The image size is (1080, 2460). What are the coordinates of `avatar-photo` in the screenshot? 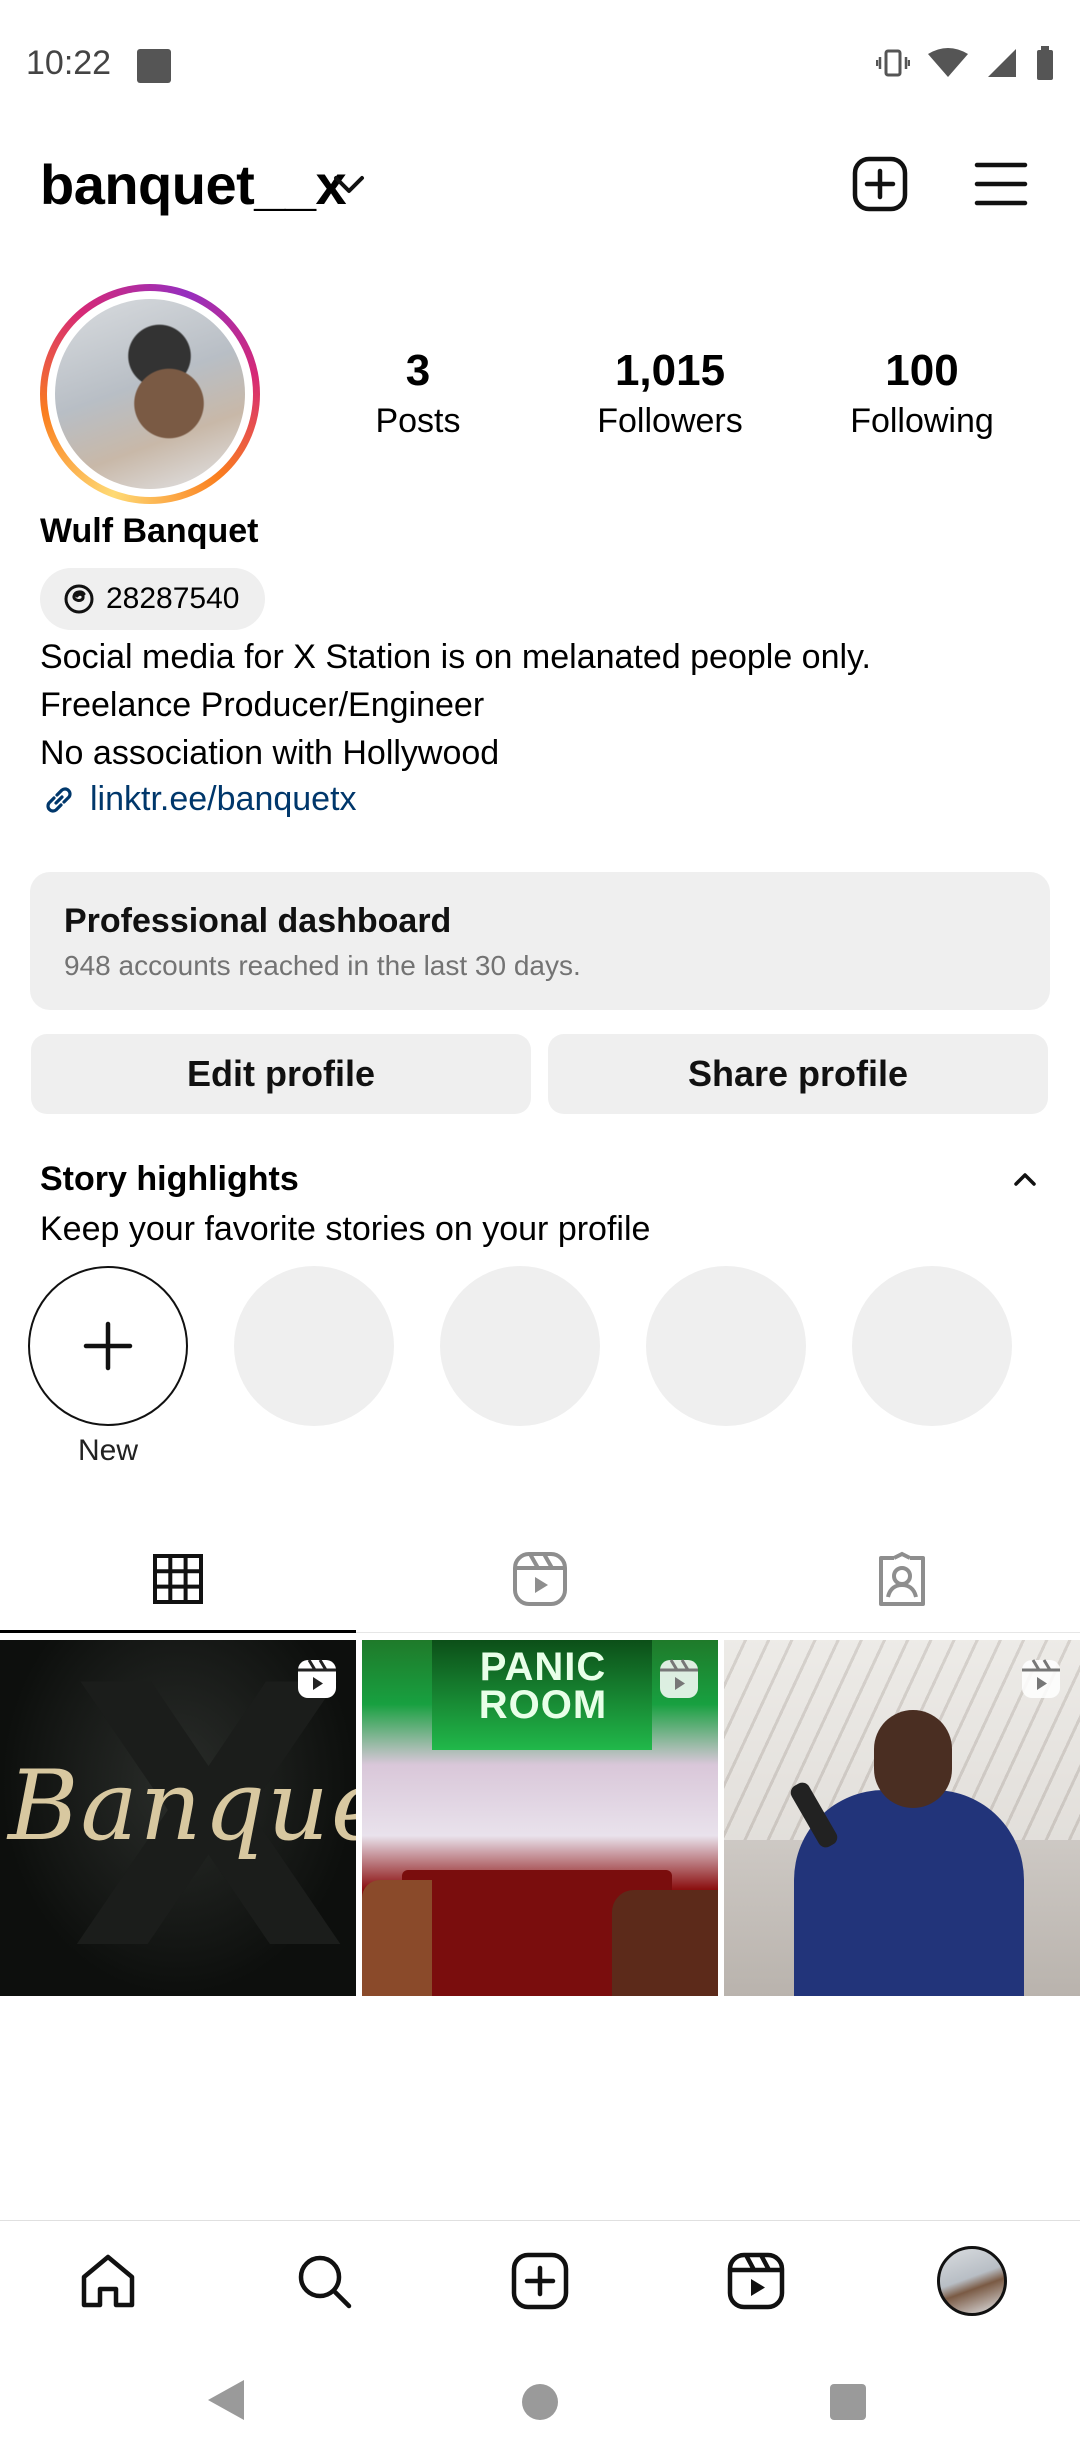 It's located at (150, 394).